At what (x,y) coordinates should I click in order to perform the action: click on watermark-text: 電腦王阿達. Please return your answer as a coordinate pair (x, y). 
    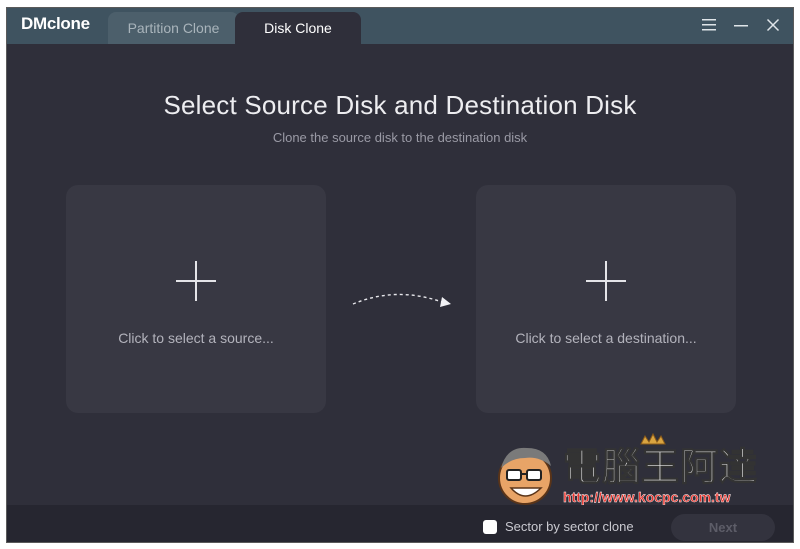
    Looking at the image, I should click on (660, 467).